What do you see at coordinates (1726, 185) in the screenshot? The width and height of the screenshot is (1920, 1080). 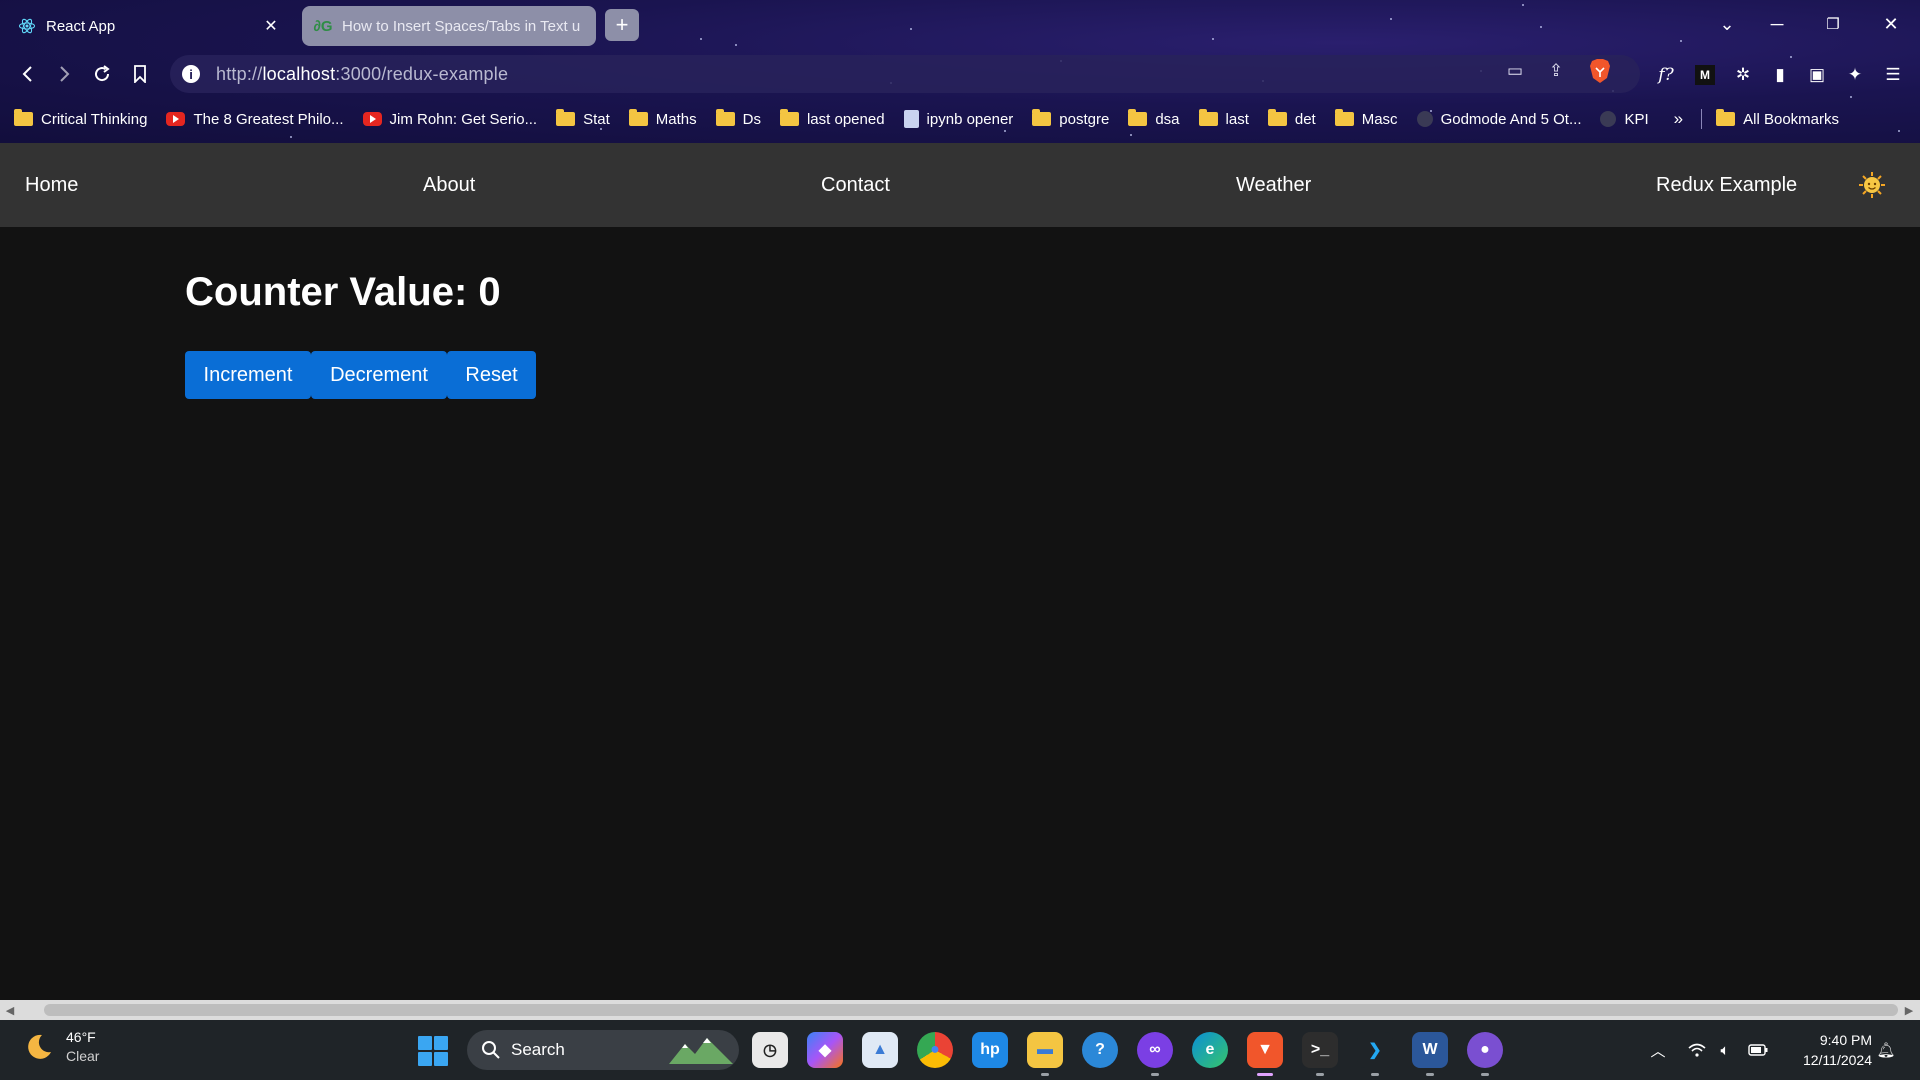 I see `nav-link-redux-example: Redux Example` at bounding box center [1726, 185].